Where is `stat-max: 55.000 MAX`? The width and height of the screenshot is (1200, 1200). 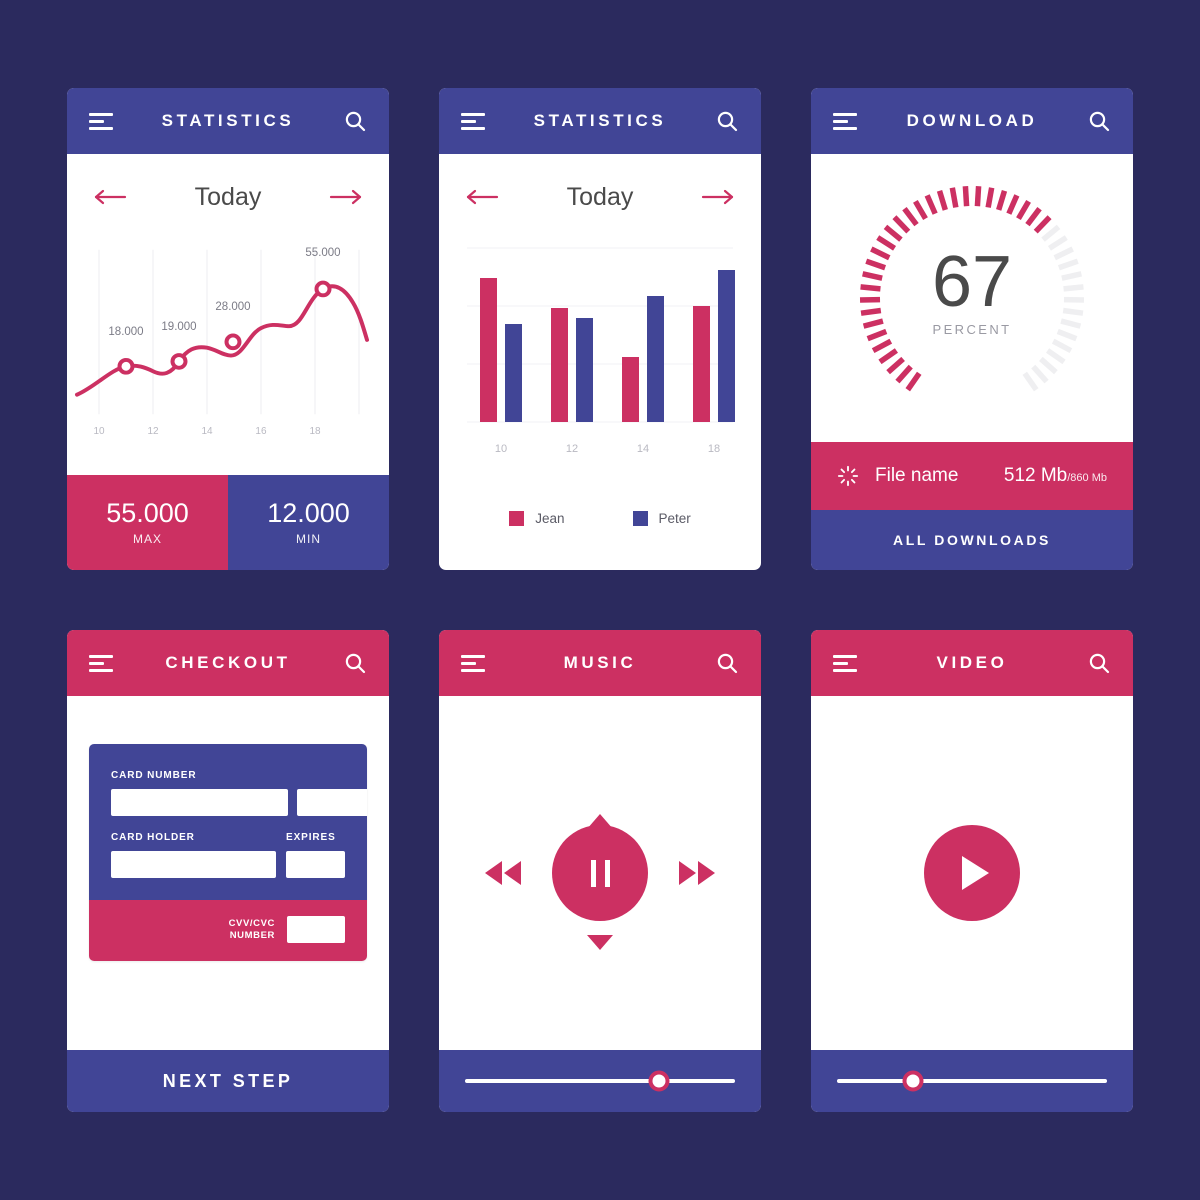 stat-max: 55.000 MAX is located at coordinates (147, 522).